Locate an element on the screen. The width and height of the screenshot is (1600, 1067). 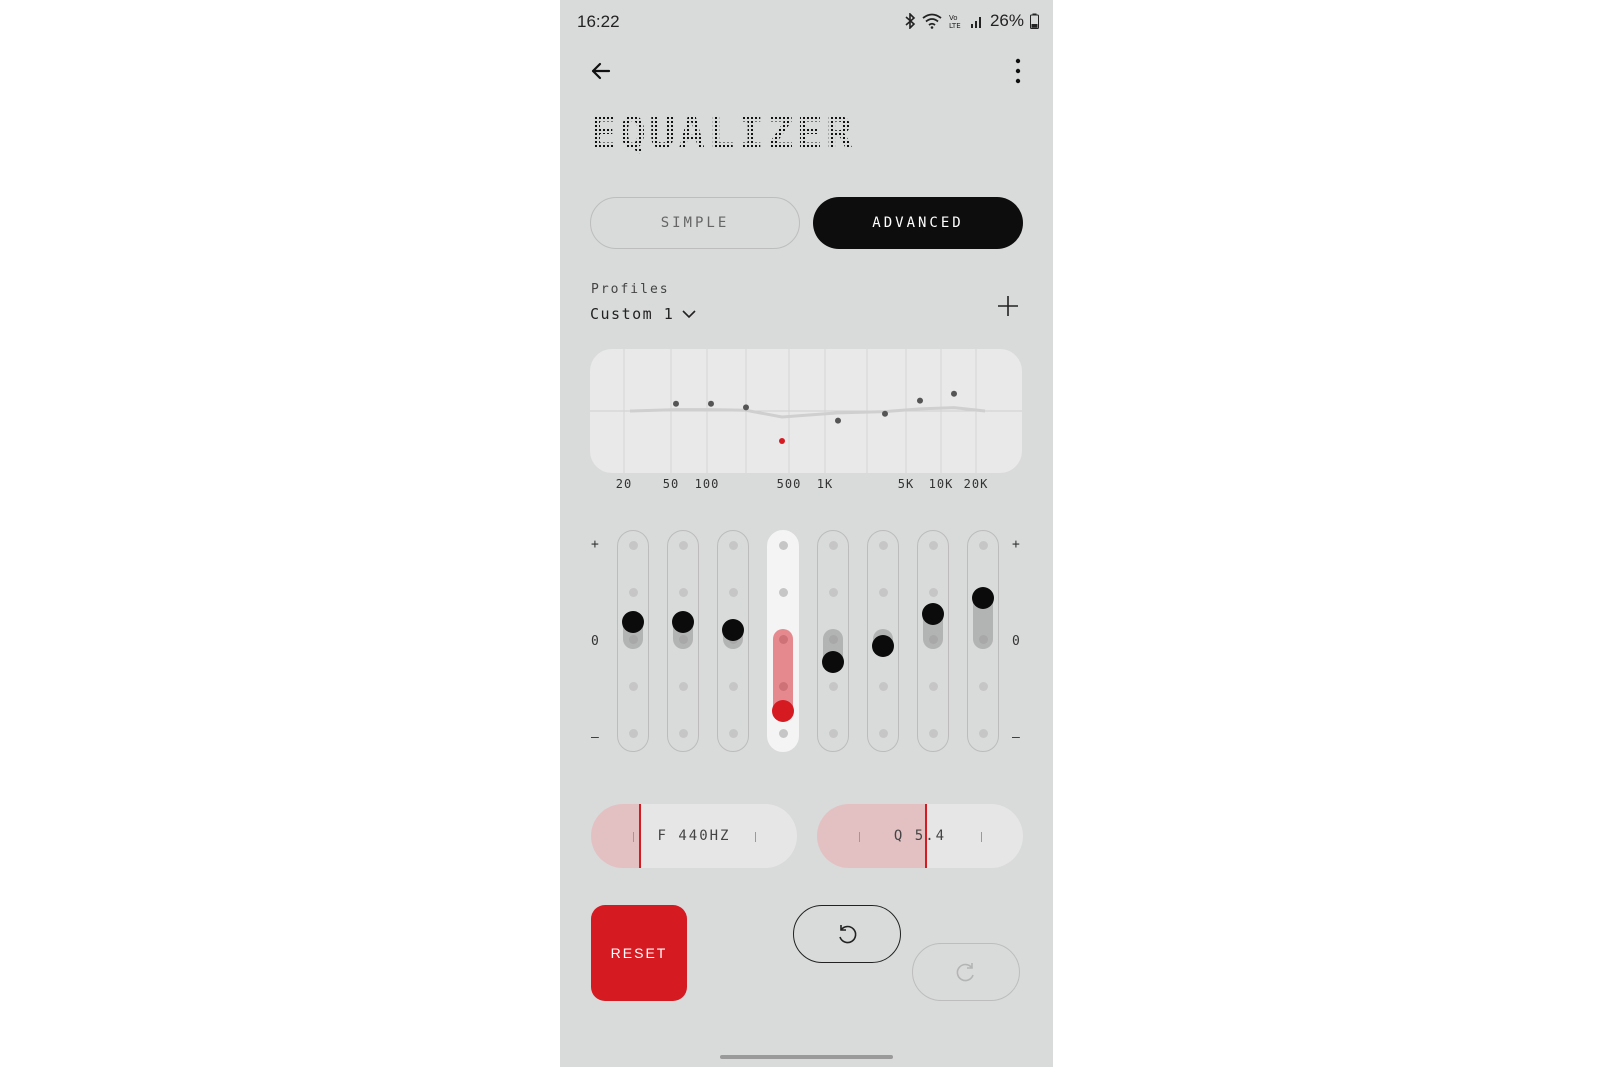
add-profile-button is located at coordinates (1008, 306).